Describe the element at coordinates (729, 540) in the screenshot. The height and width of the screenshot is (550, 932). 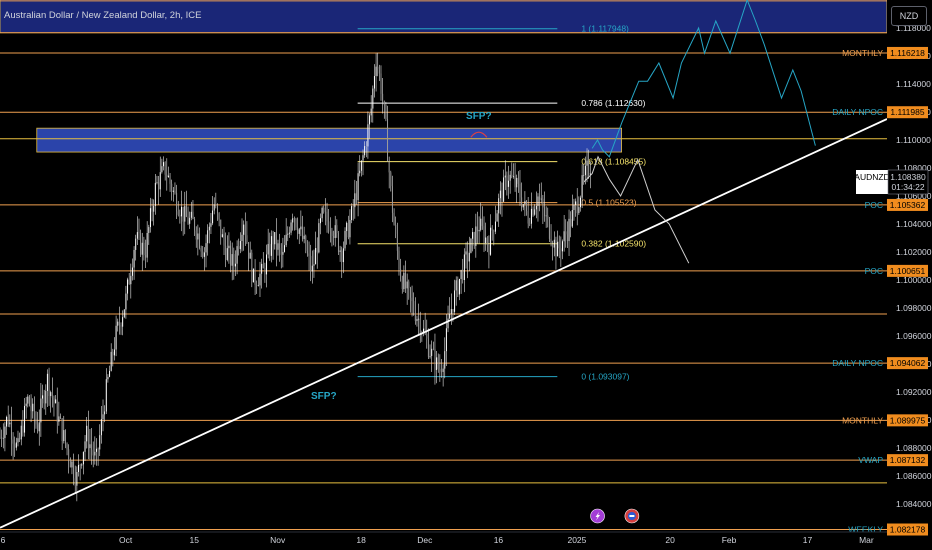
I see `time-tick-label: Feb` at that location.